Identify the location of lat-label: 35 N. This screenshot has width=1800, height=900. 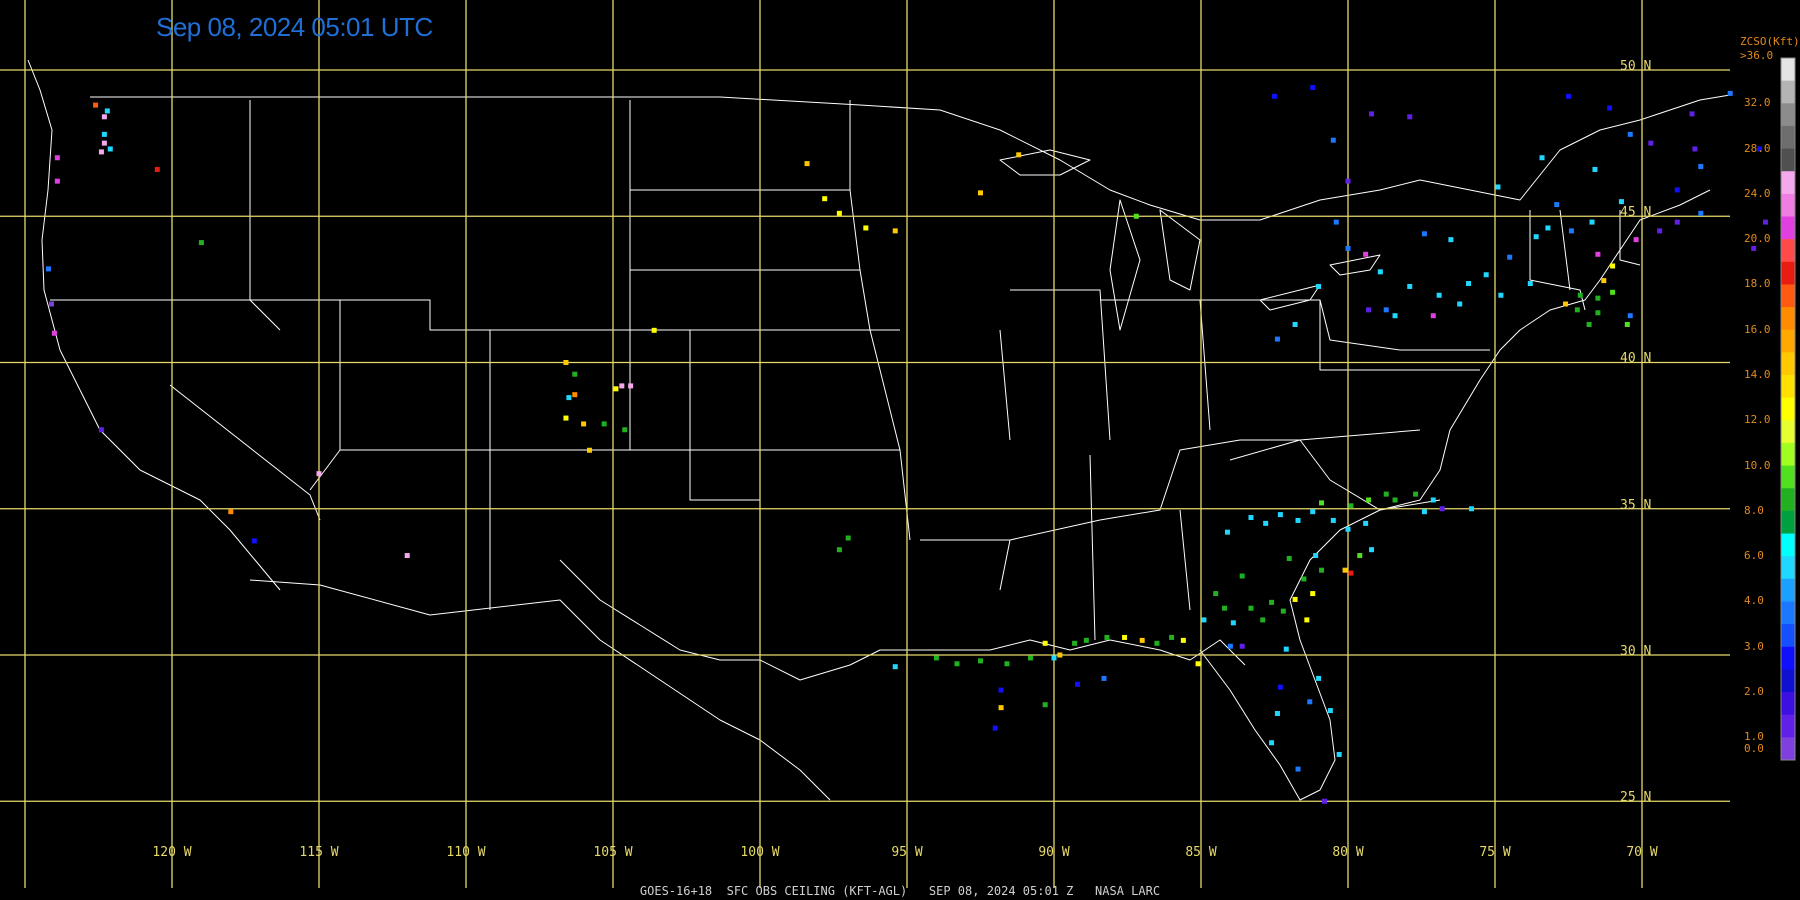
(1636, 505).